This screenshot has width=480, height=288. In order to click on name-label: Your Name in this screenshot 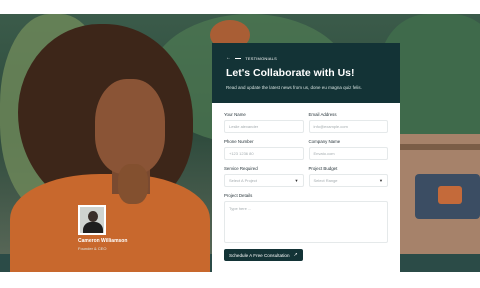, I will do `click(235, 114)`.